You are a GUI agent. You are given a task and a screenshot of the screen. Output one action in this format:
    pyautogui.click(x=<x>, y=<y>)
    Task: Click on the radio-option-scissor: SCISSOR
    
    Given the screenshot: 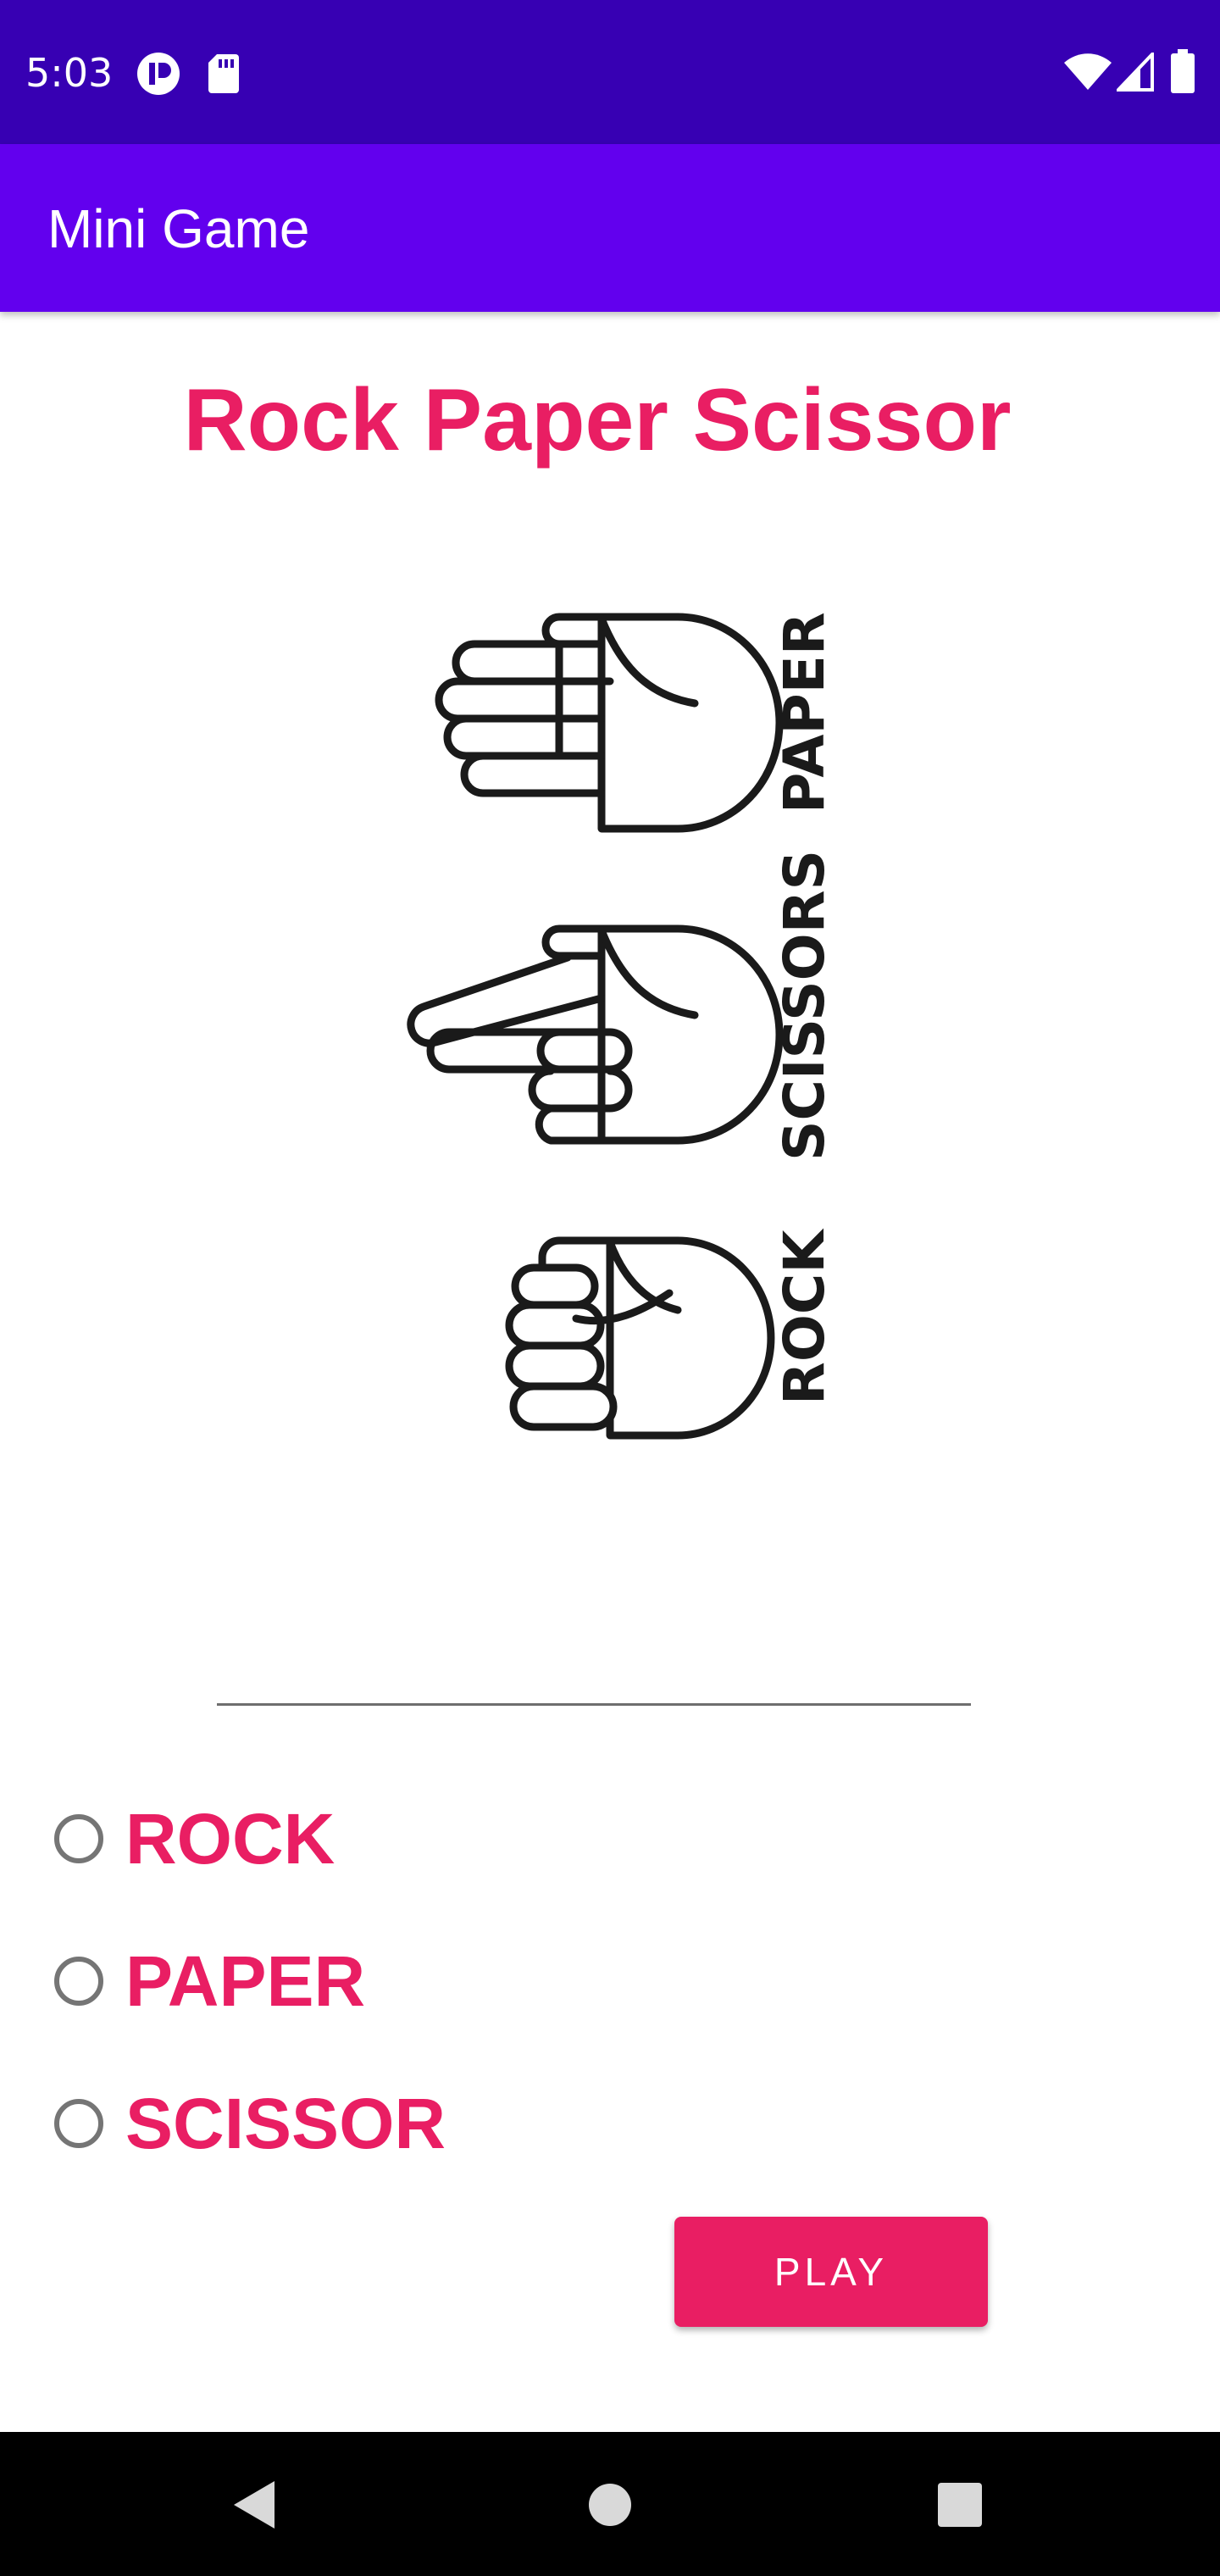 What is the action you would take?
    pyautogui.click(x=390, y=2123)
    